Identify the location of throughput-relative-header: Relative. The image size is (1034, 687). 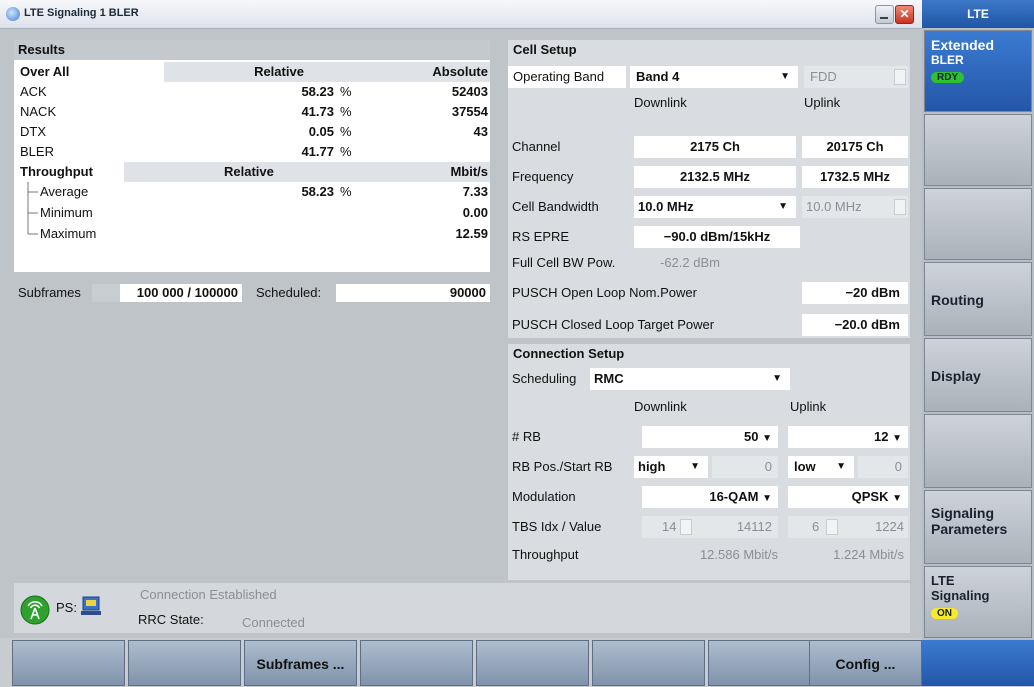
(259, 172).